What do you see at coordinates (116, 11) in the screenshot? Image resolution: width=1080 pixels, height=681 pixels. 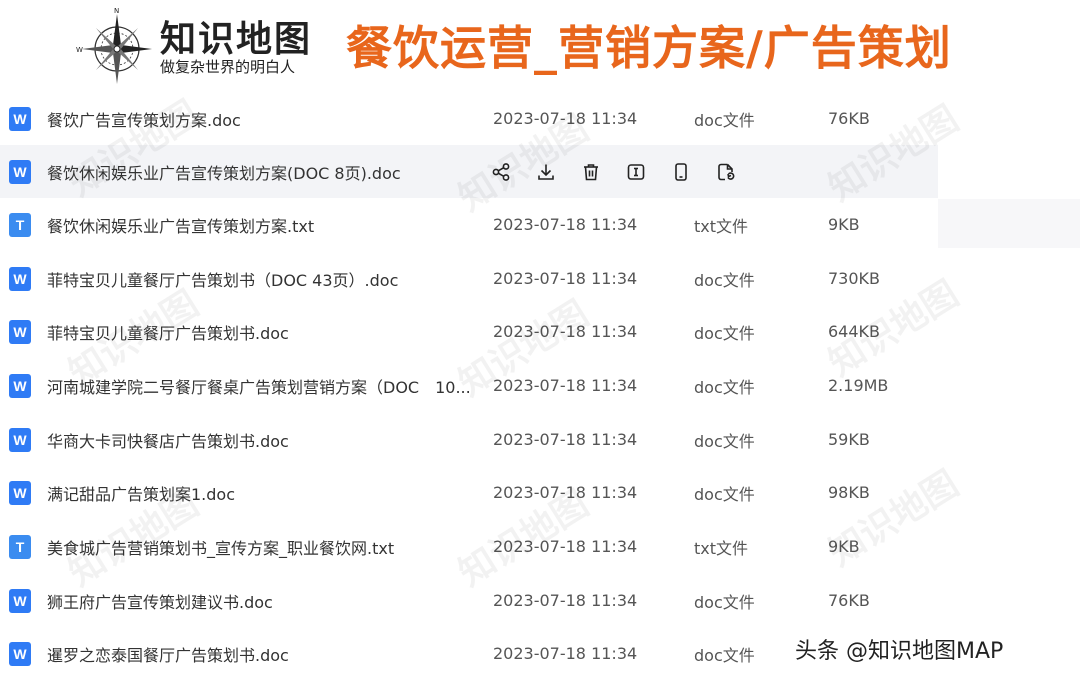 I see `svg-text: N` at bounding box center [116, 11].